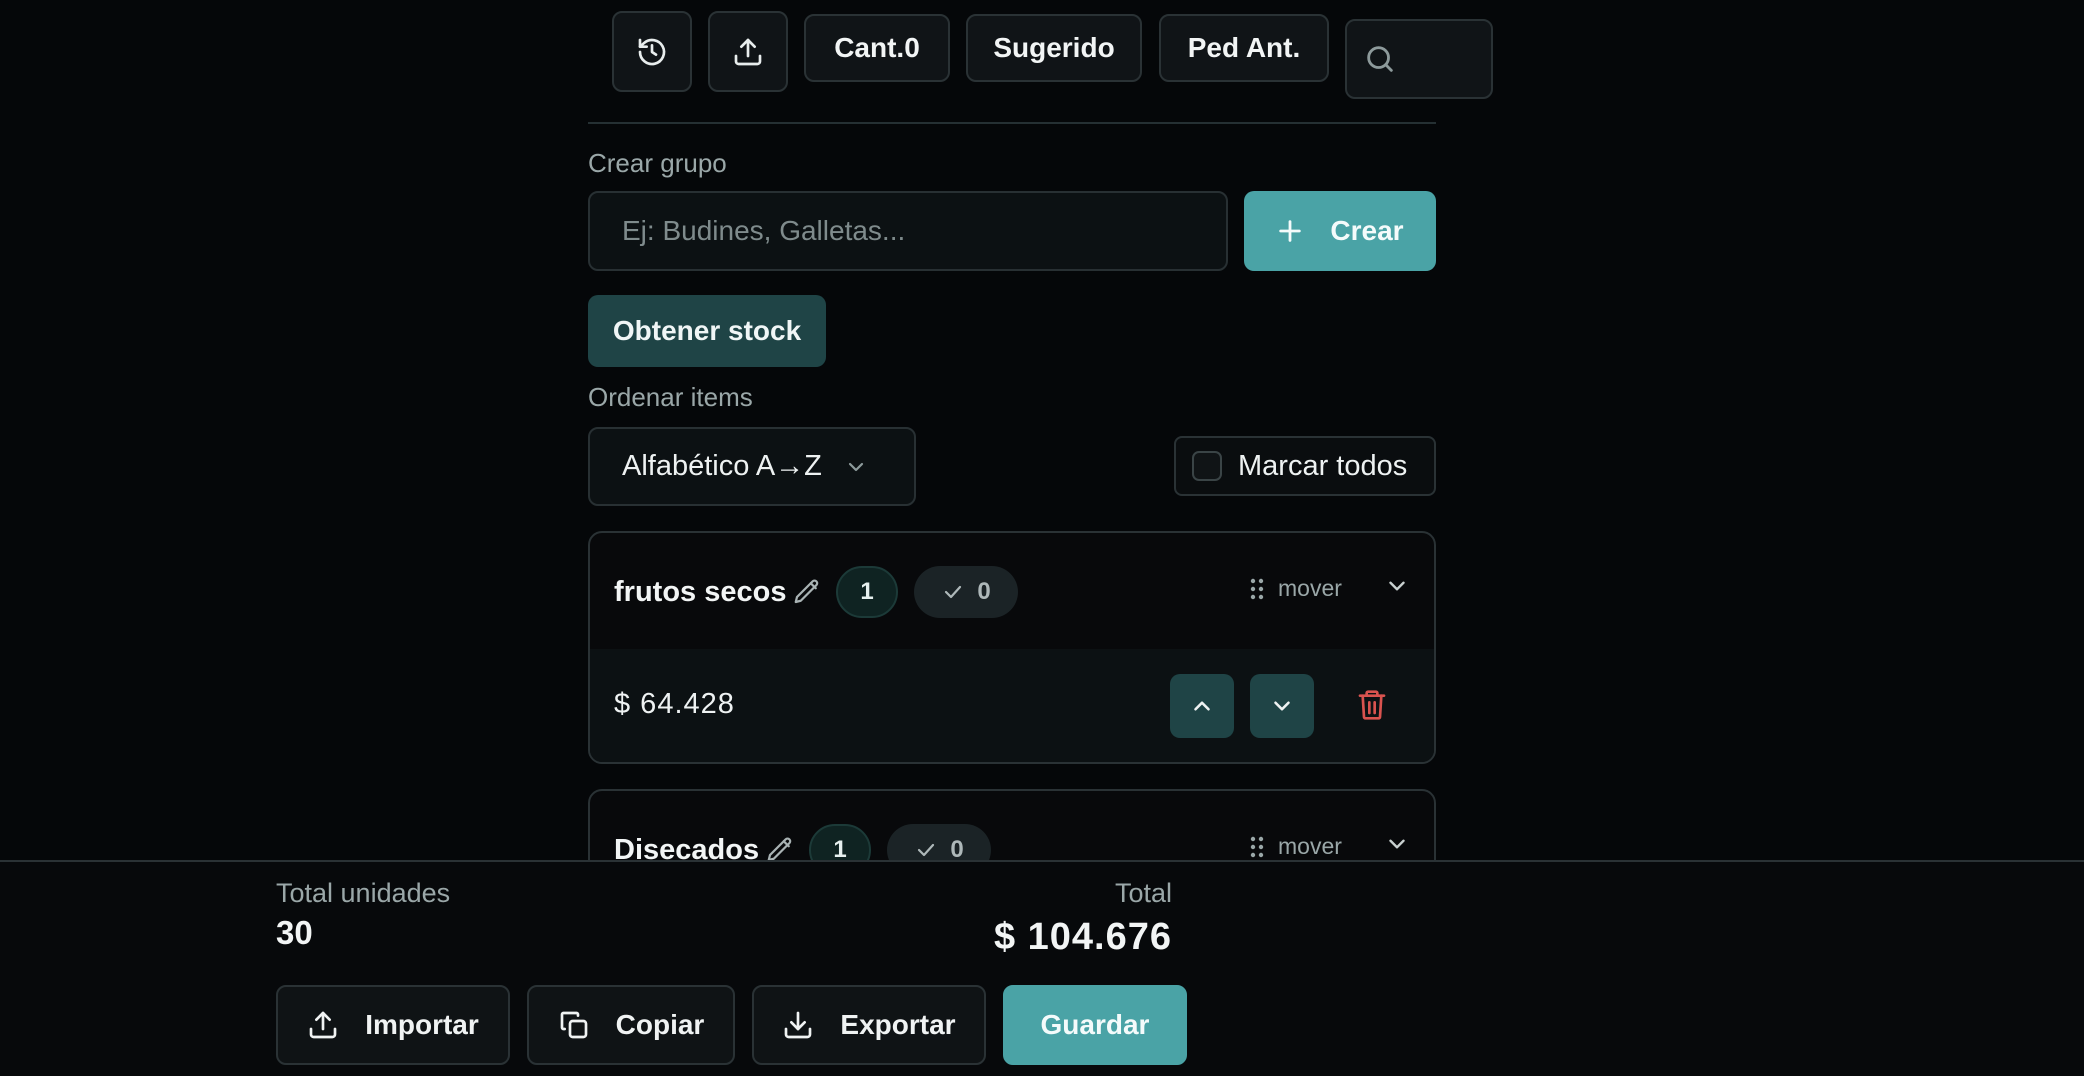 This screenshot has height=1076, width=2084. What do you see at coordinates (294, 932) in the screenshot?
I see `total-units-value: 30` at bounding box center [294, 932].